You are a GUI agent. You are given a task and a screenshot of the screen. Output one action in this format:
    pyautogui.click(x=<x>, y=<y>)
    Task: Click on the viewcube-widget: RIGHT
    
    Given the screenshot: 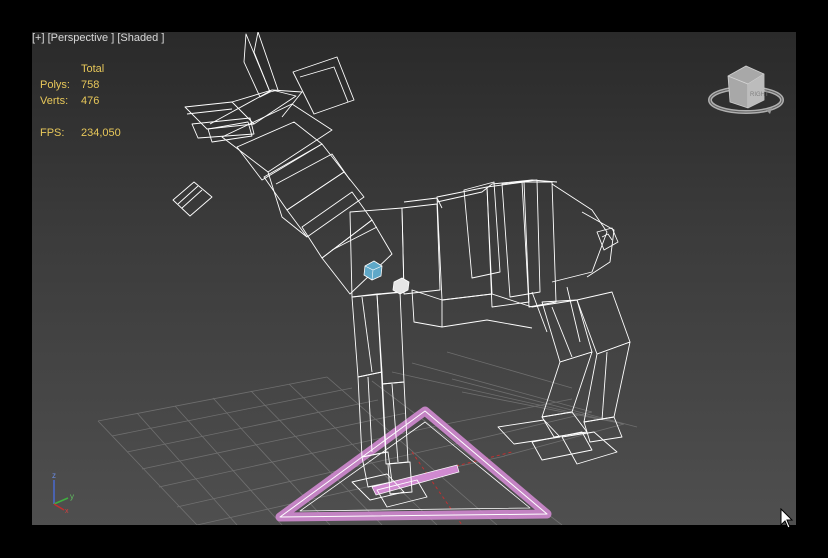 What is the action you would take?
    pyautogui.click(x=746, y=92)
    